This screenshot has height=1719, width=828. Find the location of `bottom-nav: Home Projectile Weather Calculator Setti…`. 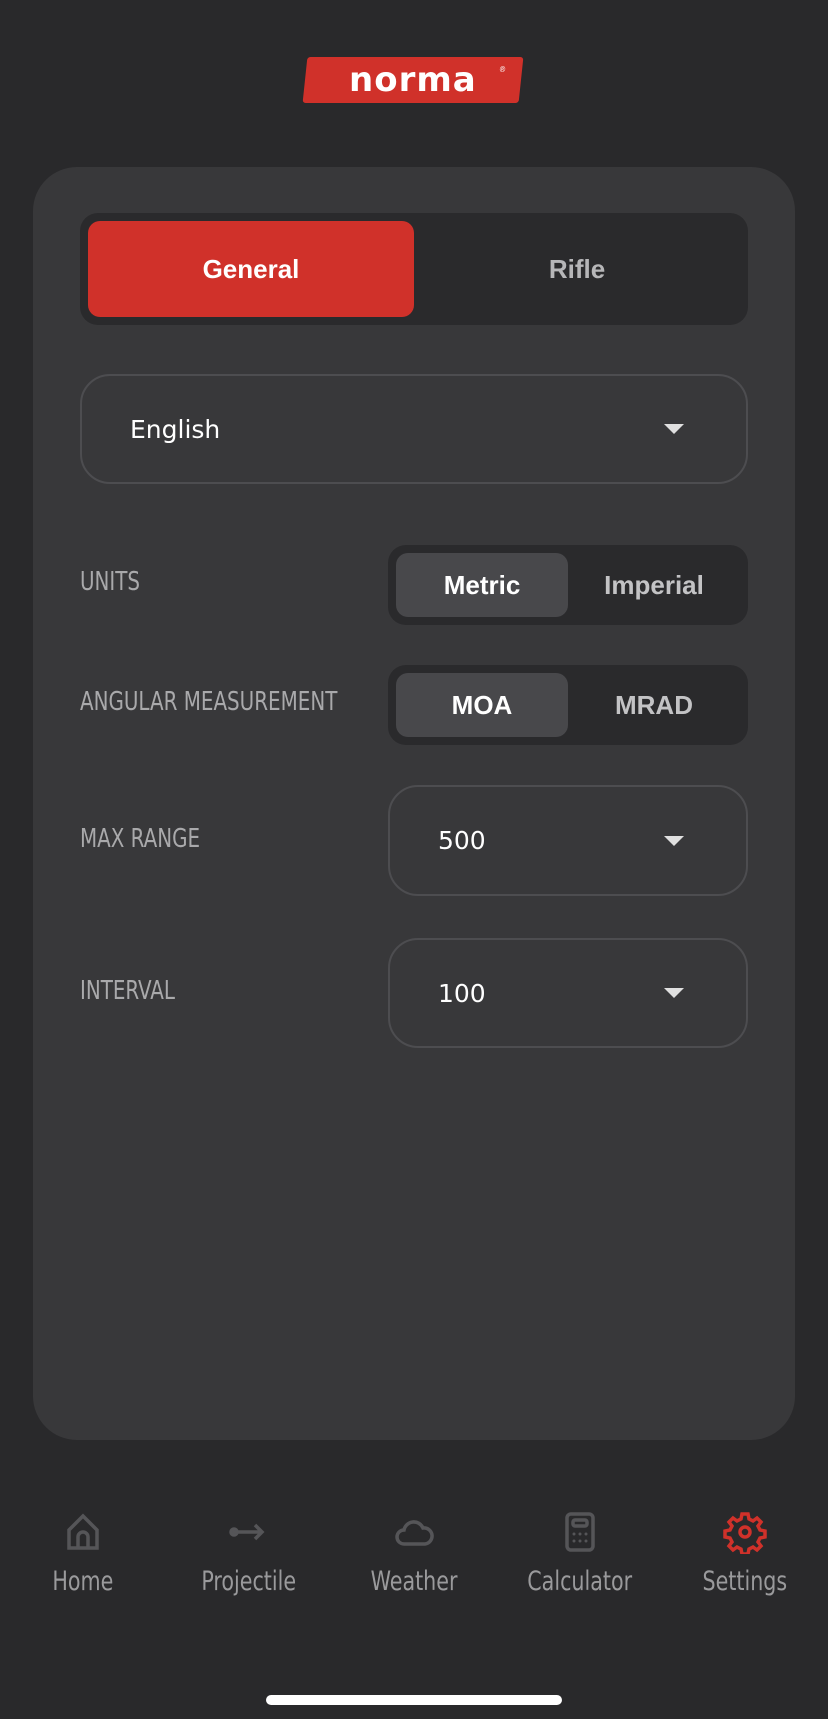

bottom-nav: Home Projectile Weather Calculator Setti… is located at coordinates (414, 1553).